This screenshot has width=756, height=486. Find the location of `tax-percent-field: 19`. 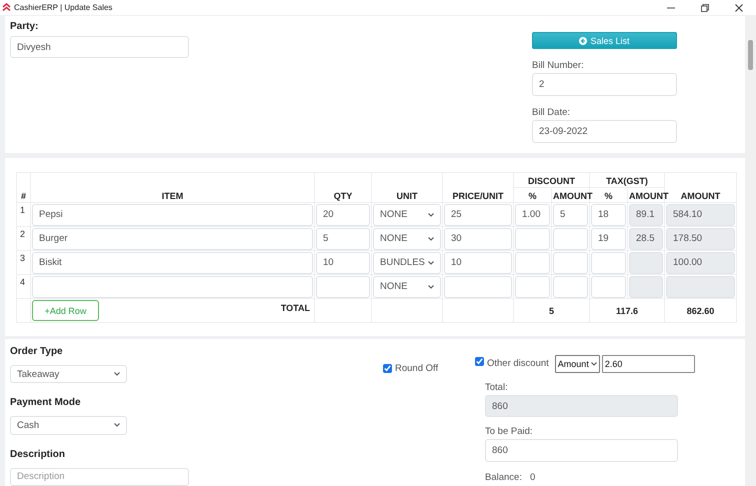

tax-percent-field: 19 is located at coordinates (608, 239).